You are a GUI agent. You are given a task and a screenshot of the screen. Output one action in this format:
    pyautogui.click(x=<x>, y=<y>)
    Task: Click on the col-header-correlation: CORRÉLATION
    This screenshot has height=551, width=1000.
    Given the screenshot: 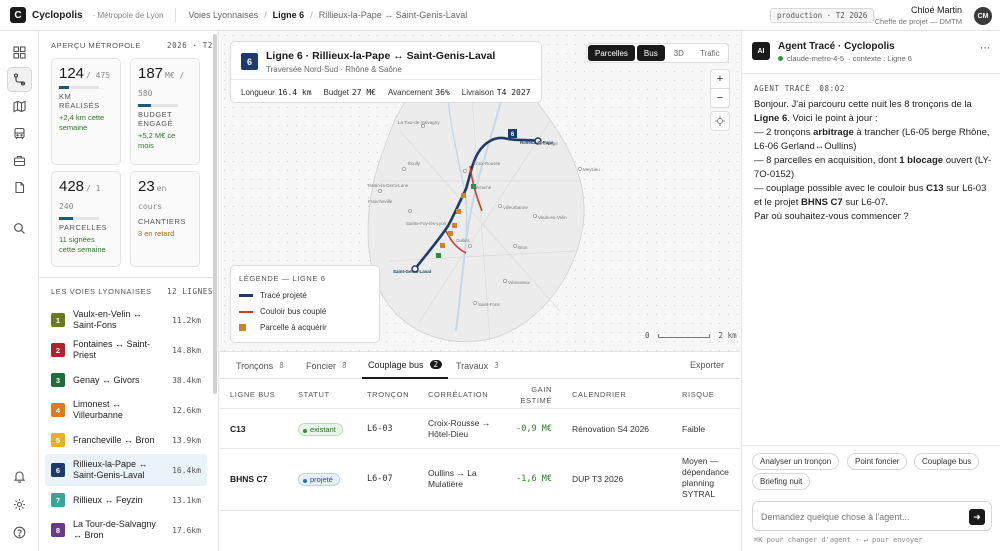 What is the action you would take?
    pyautogui.click(x=458, y=394)
    